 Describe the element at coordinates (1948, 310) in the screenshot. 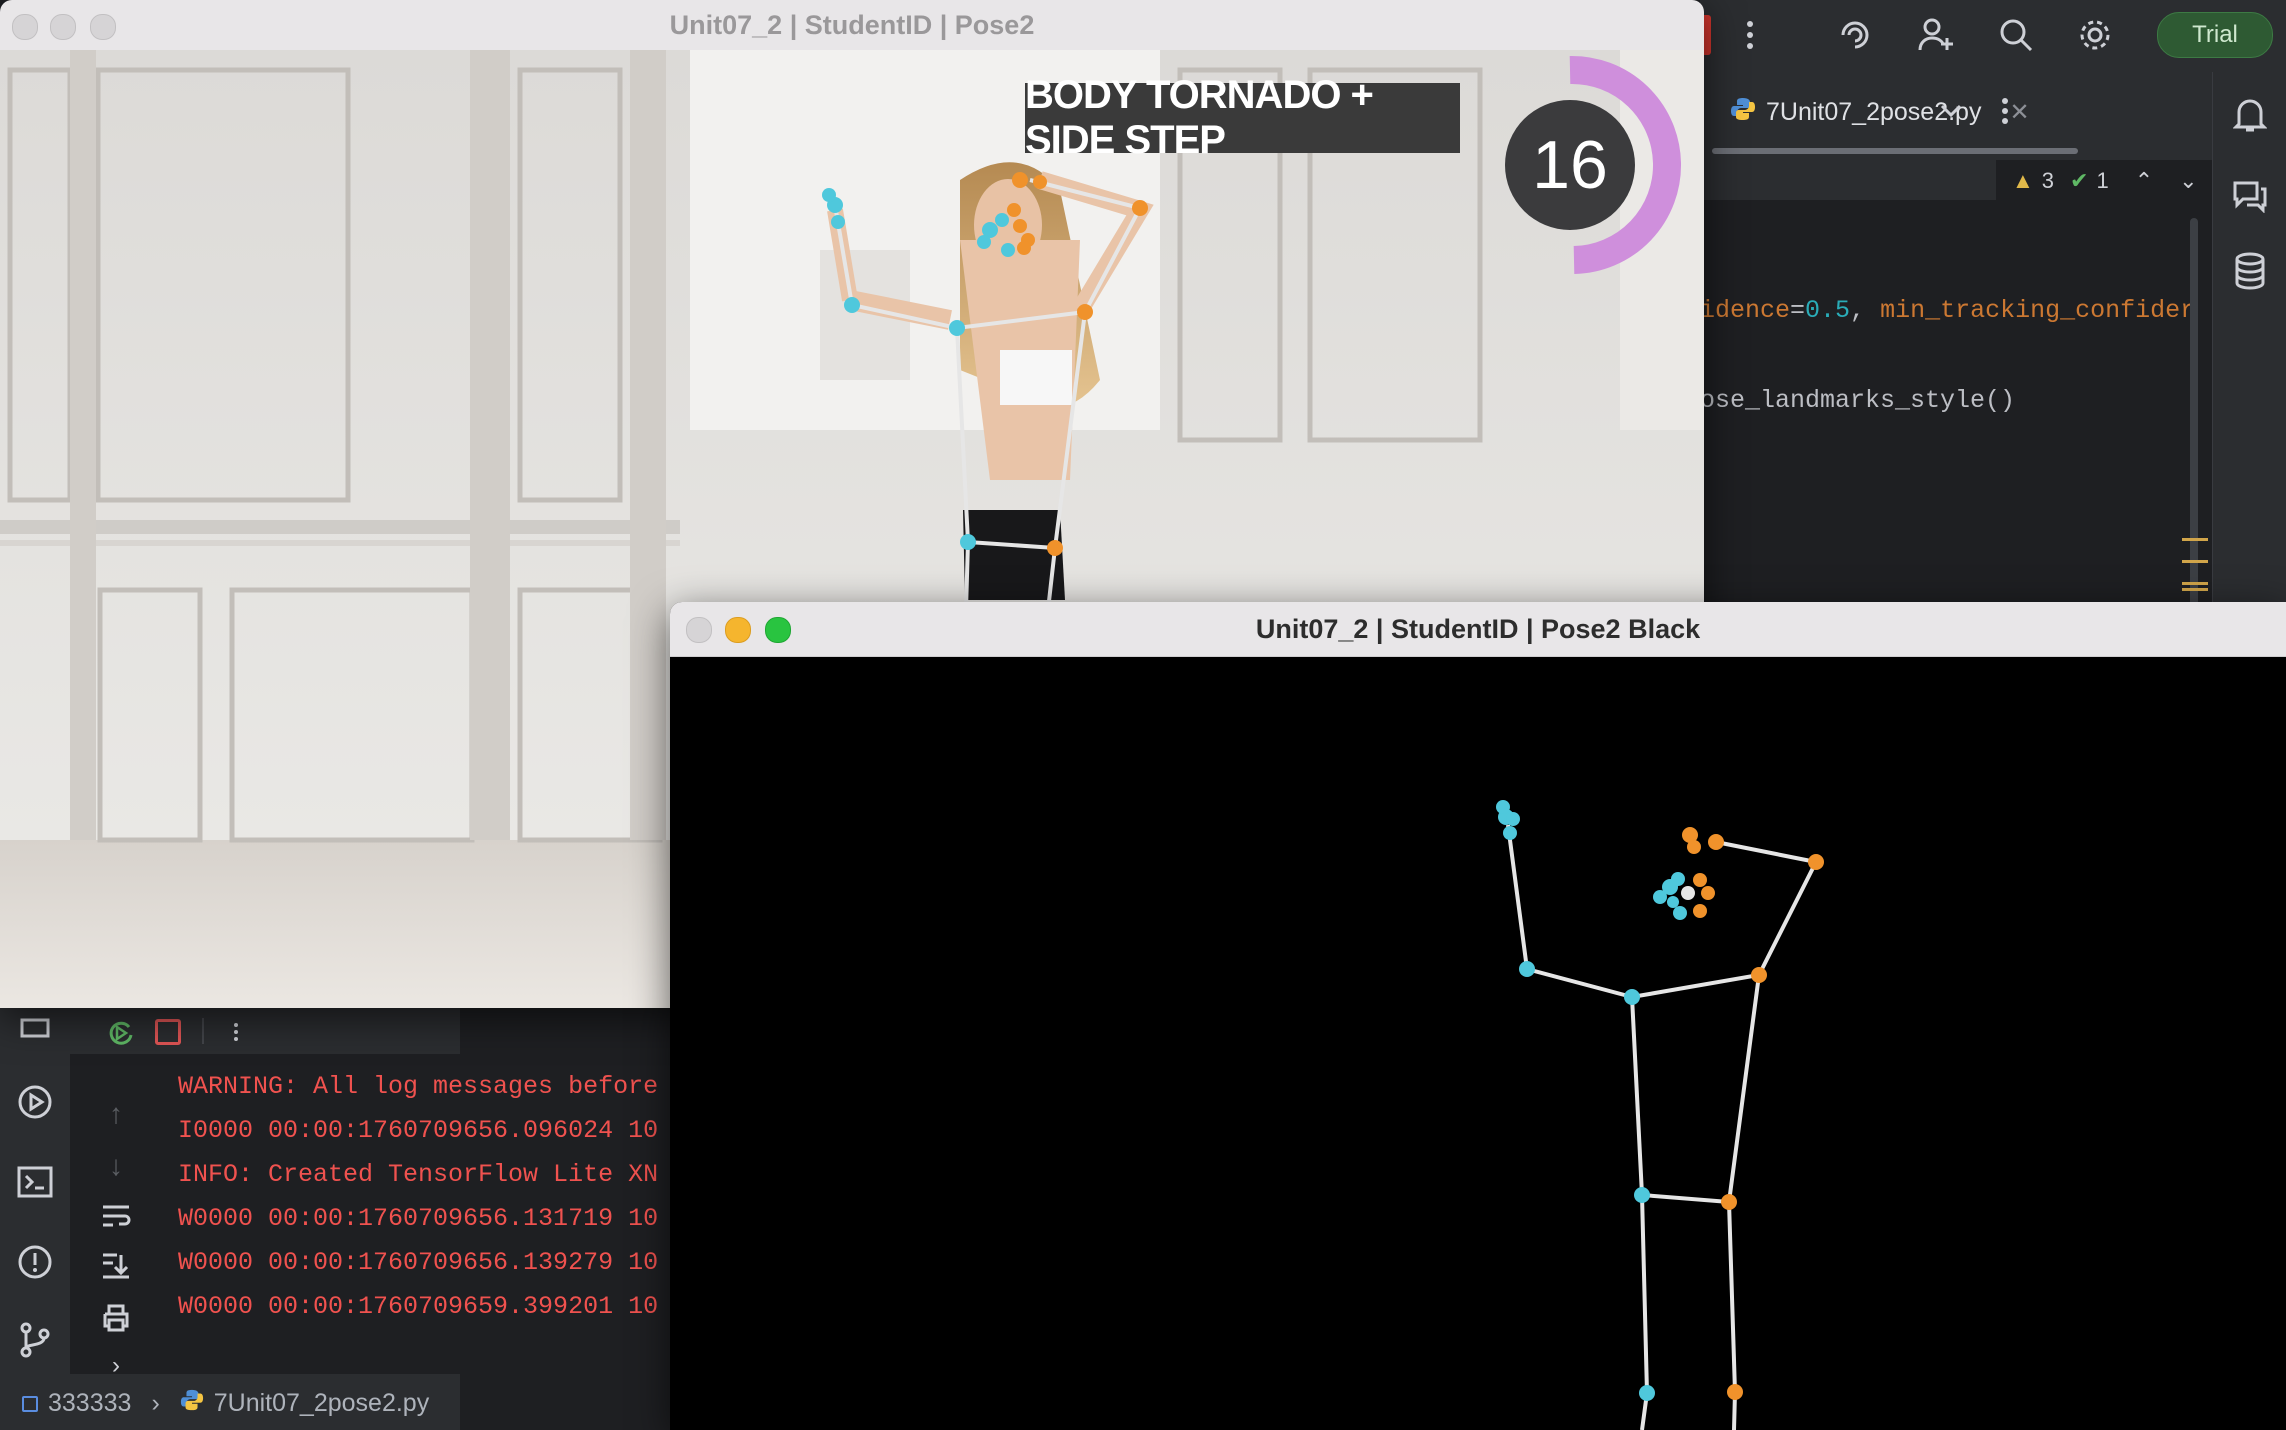

I see `code-line-1: idence=0.5, min_tracking_confider` at that location.